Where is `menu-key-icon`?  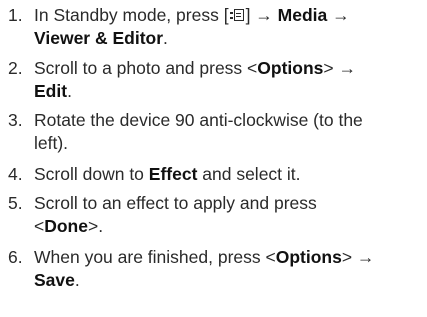 menu-key-icon is located at coordinates (237, 15).